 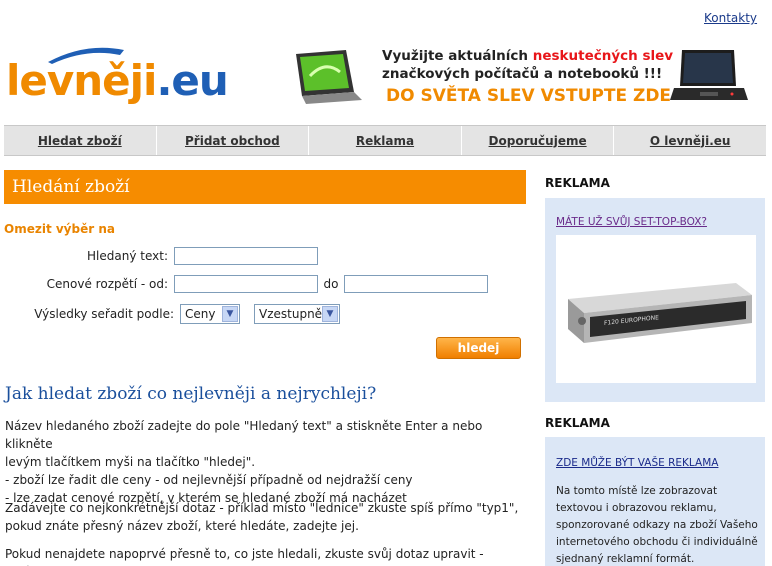 I want to click on price-from-label: Cenové rozpětí - od:, so click(x=107, y=284).